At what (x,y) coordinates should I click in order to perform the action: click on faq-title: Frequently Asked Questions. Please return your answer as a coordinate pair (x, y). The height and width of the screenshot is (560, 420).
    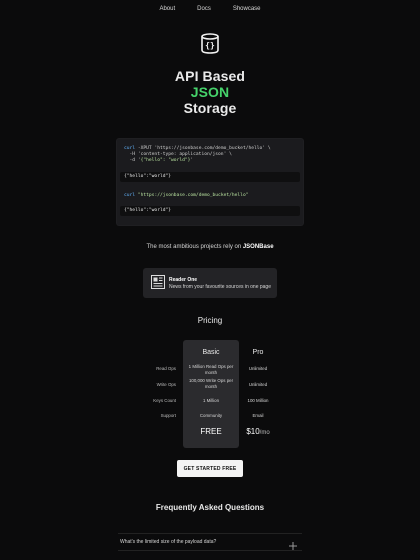
    Looking at the image, I should click on (210, 507).